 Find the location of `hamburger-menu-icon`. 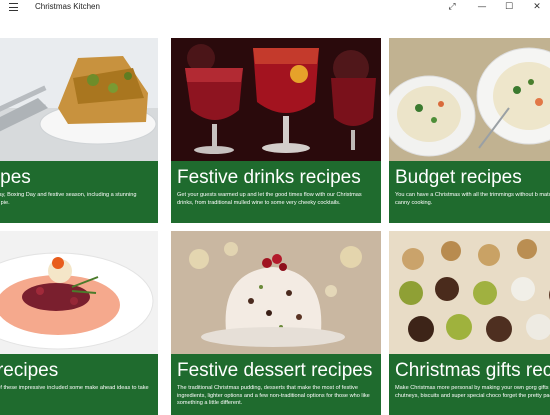

hamburger-menu-icon is located at coordinates (13, 7).